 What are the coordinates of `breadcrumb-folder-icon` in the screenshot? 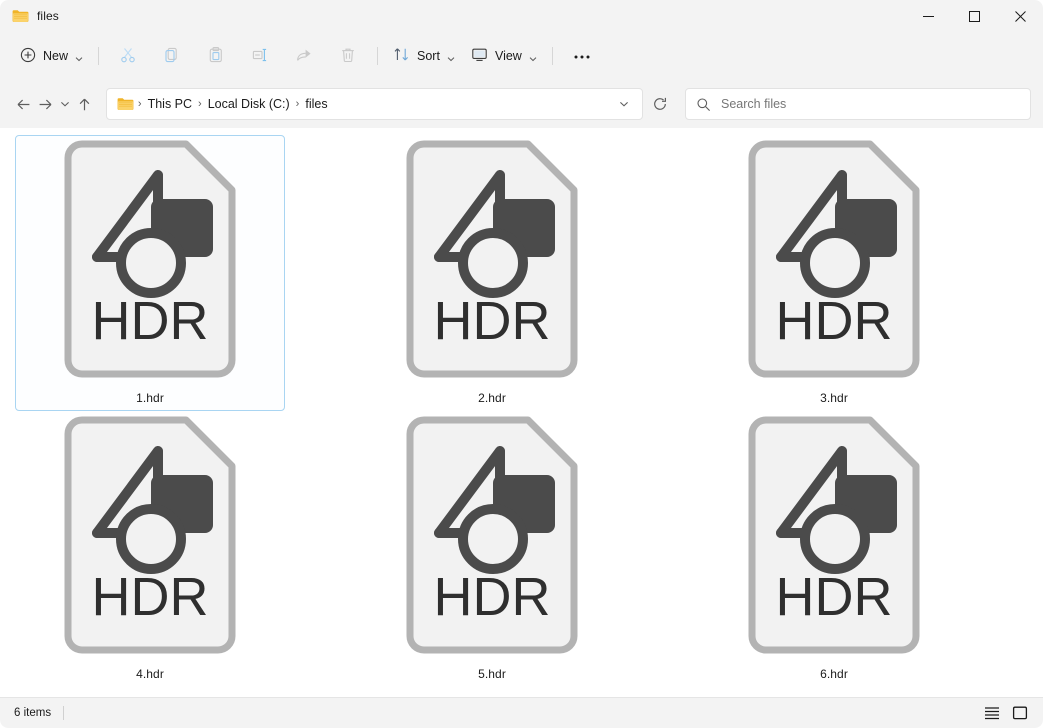 It's located at (125, 104).